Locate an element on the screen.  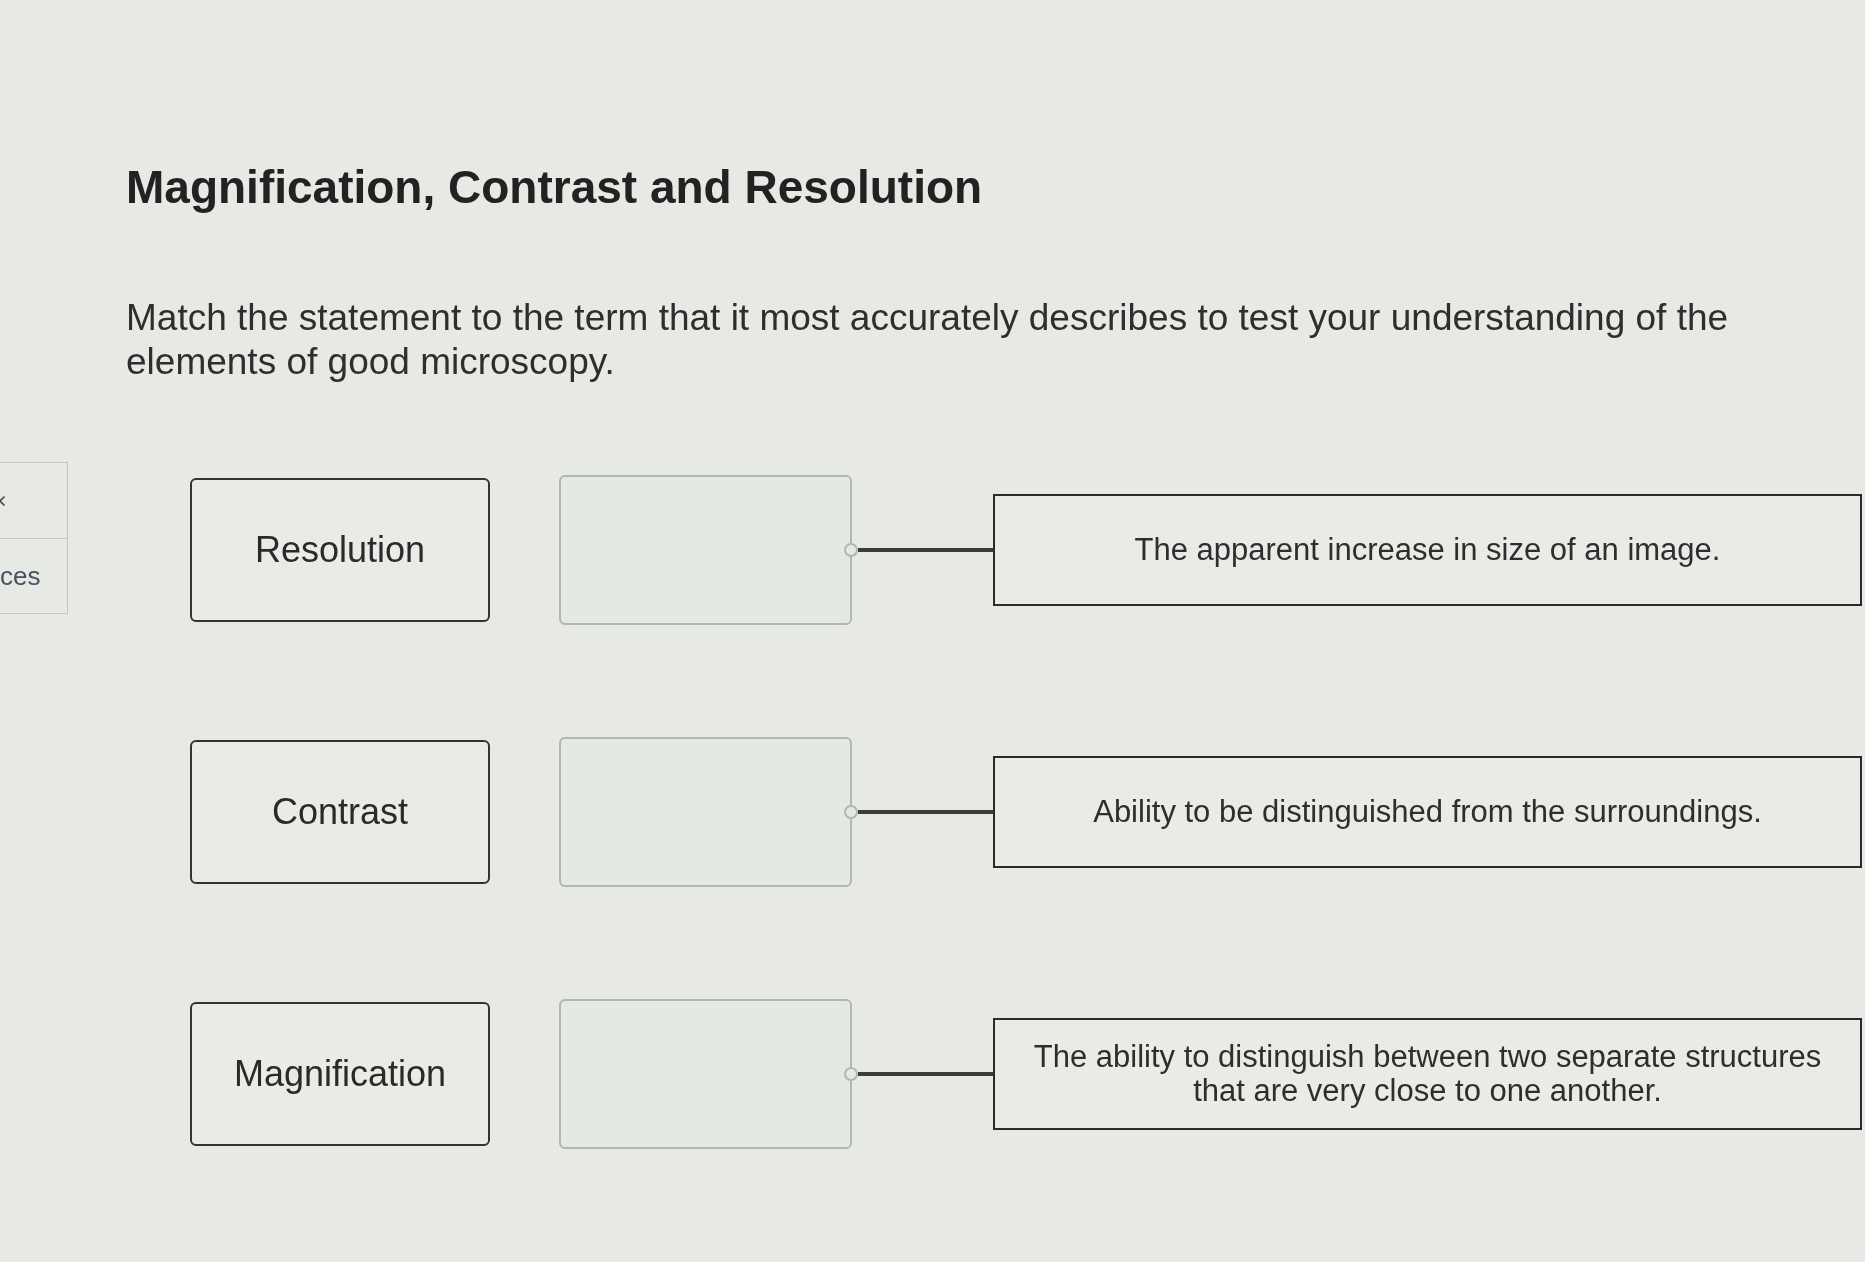
statement-text: The apparent increase in size of an image. is located at coordinates (1427, 550).